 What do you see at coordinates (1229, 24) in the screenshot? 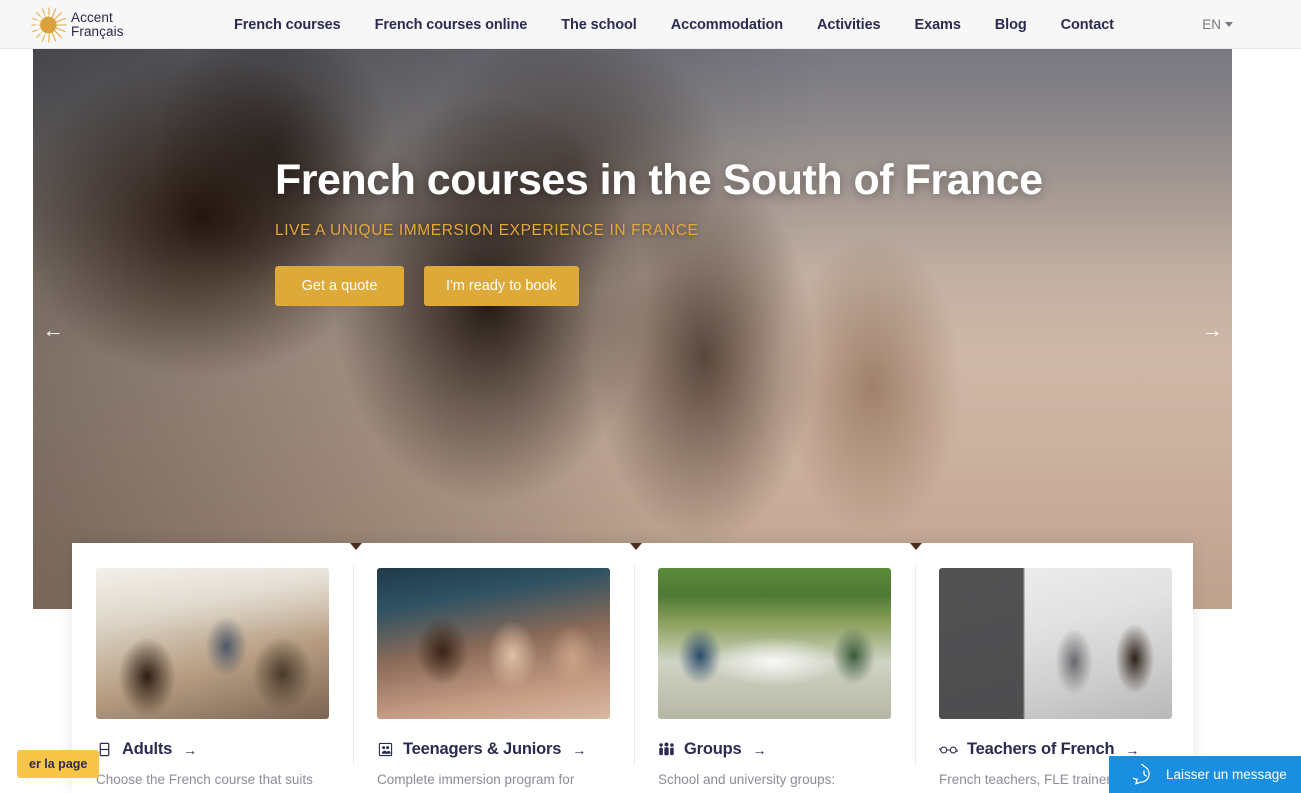
I see `chevron-down-icon` at bounding box center [1229, 24].